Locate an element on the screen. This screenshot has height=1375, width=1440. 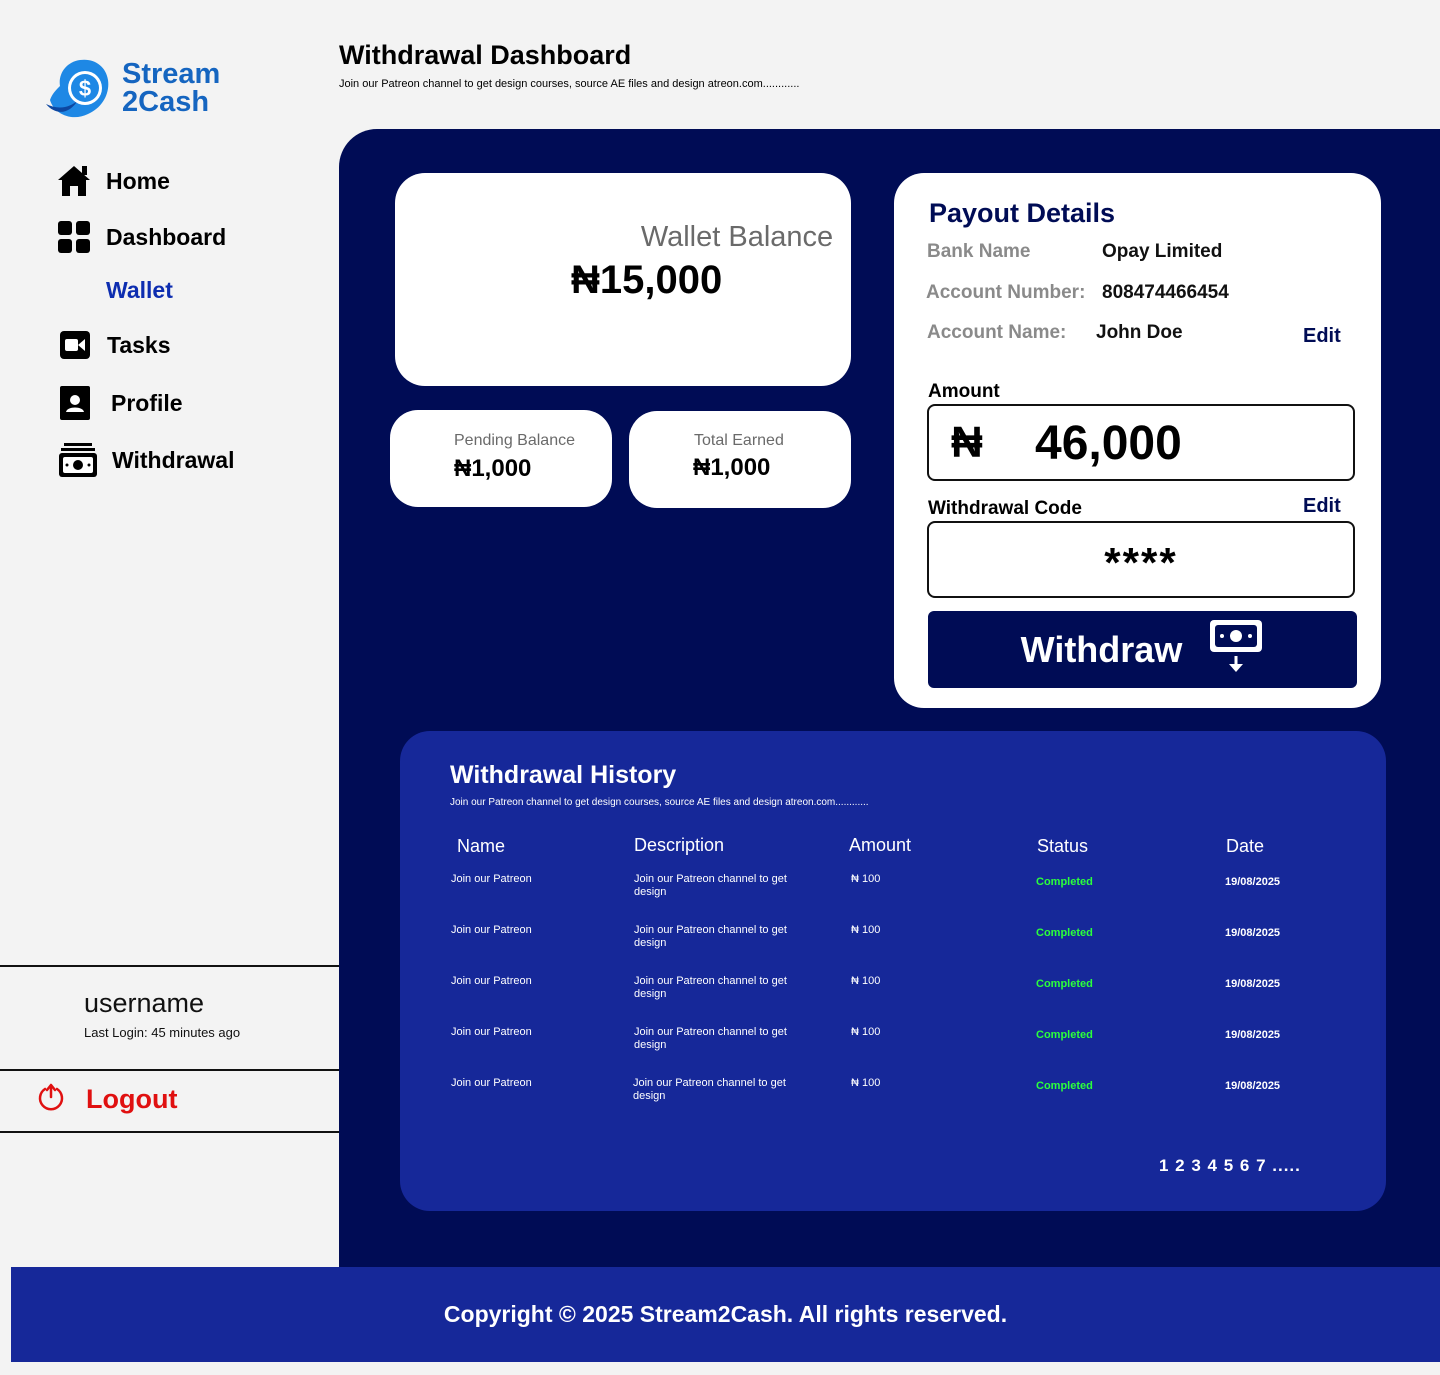
pending-balance-card: Pending Balance ₦1,000 is located at coordinates (501, 458).